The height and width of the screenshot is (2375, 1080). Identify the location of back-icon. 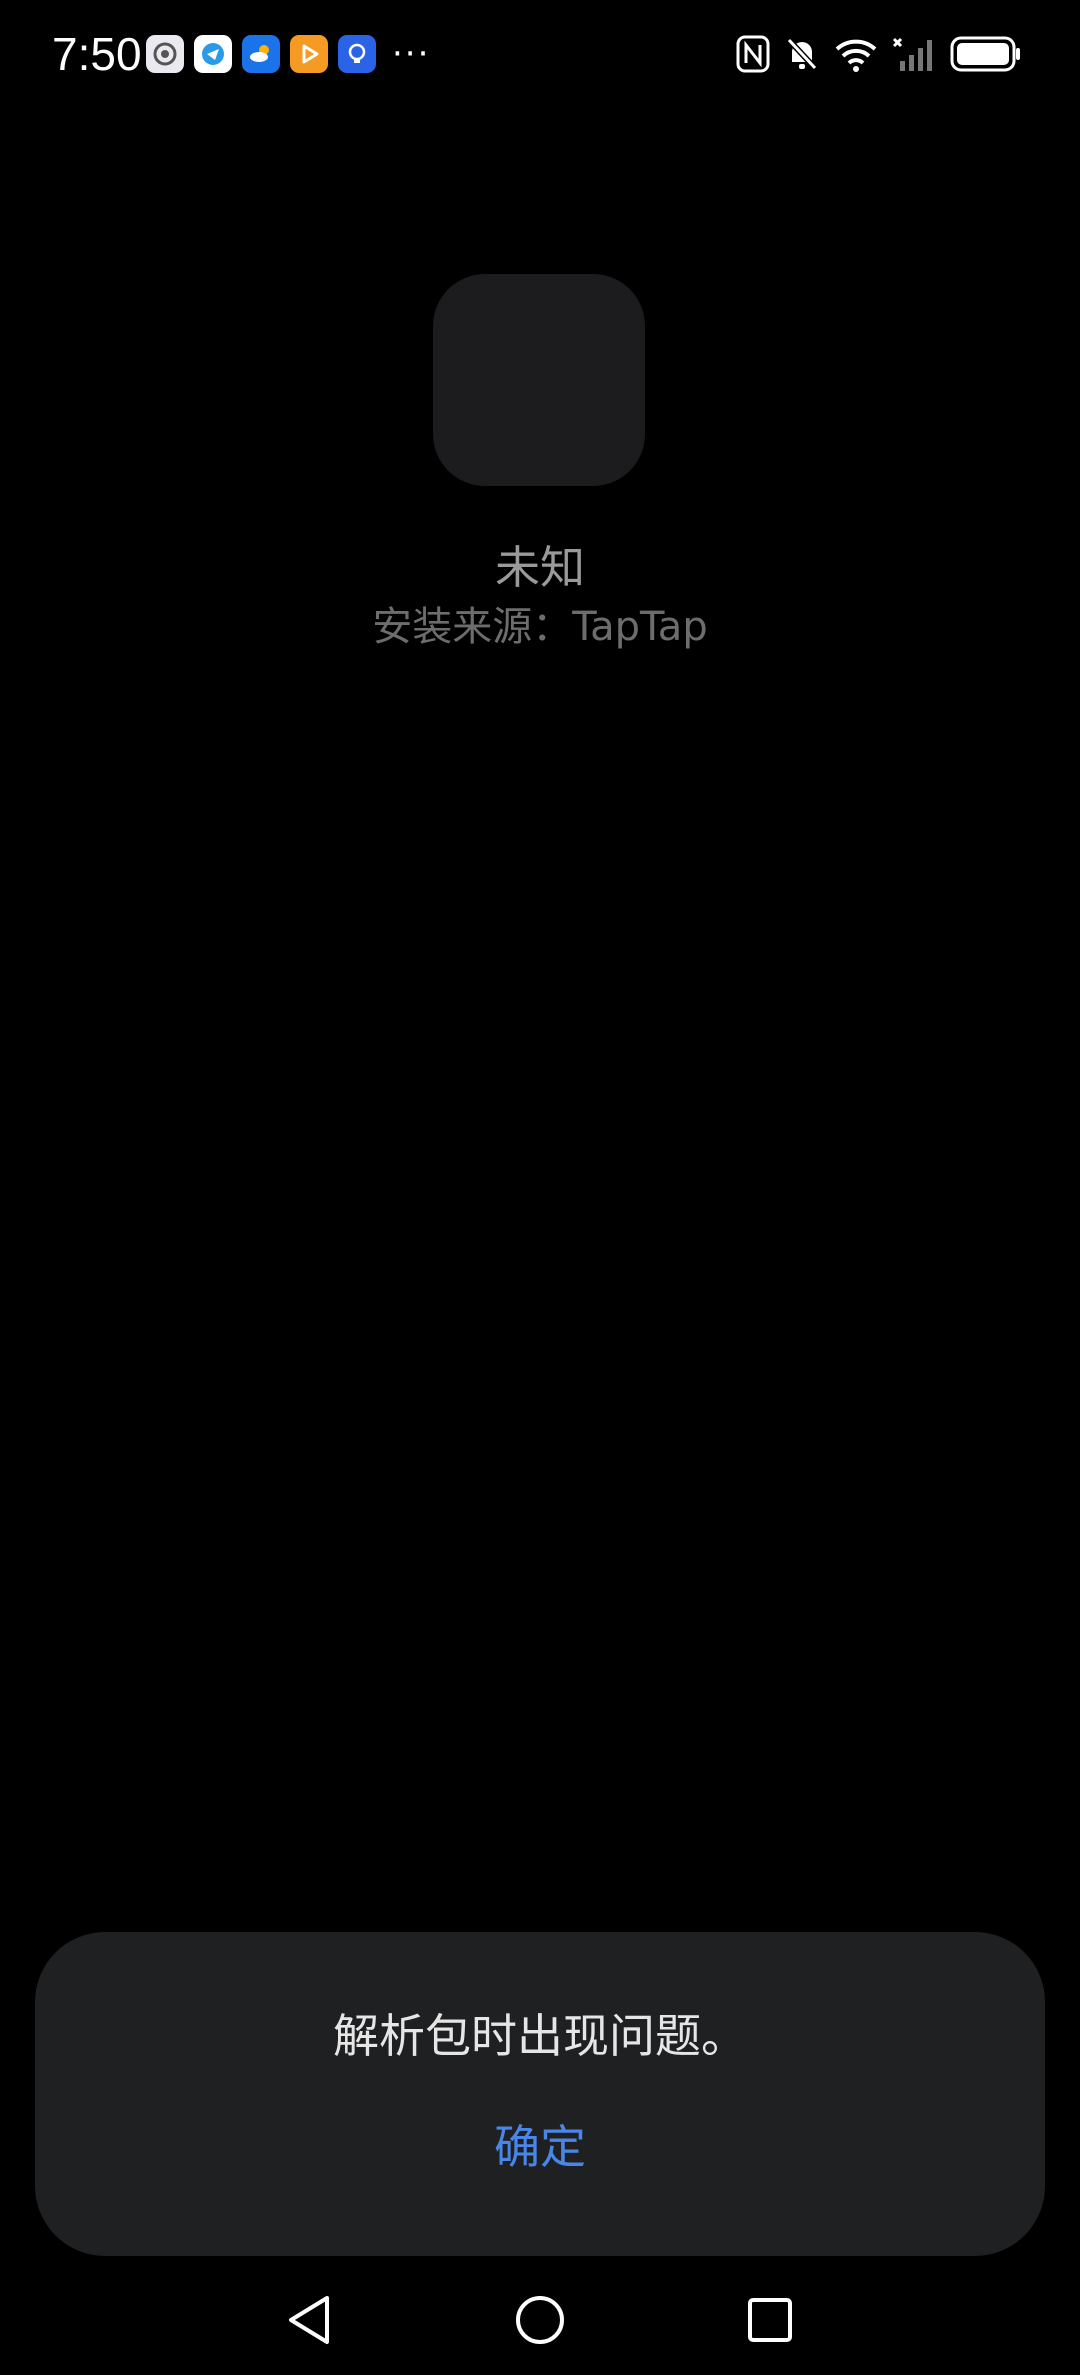
(310, 2320).